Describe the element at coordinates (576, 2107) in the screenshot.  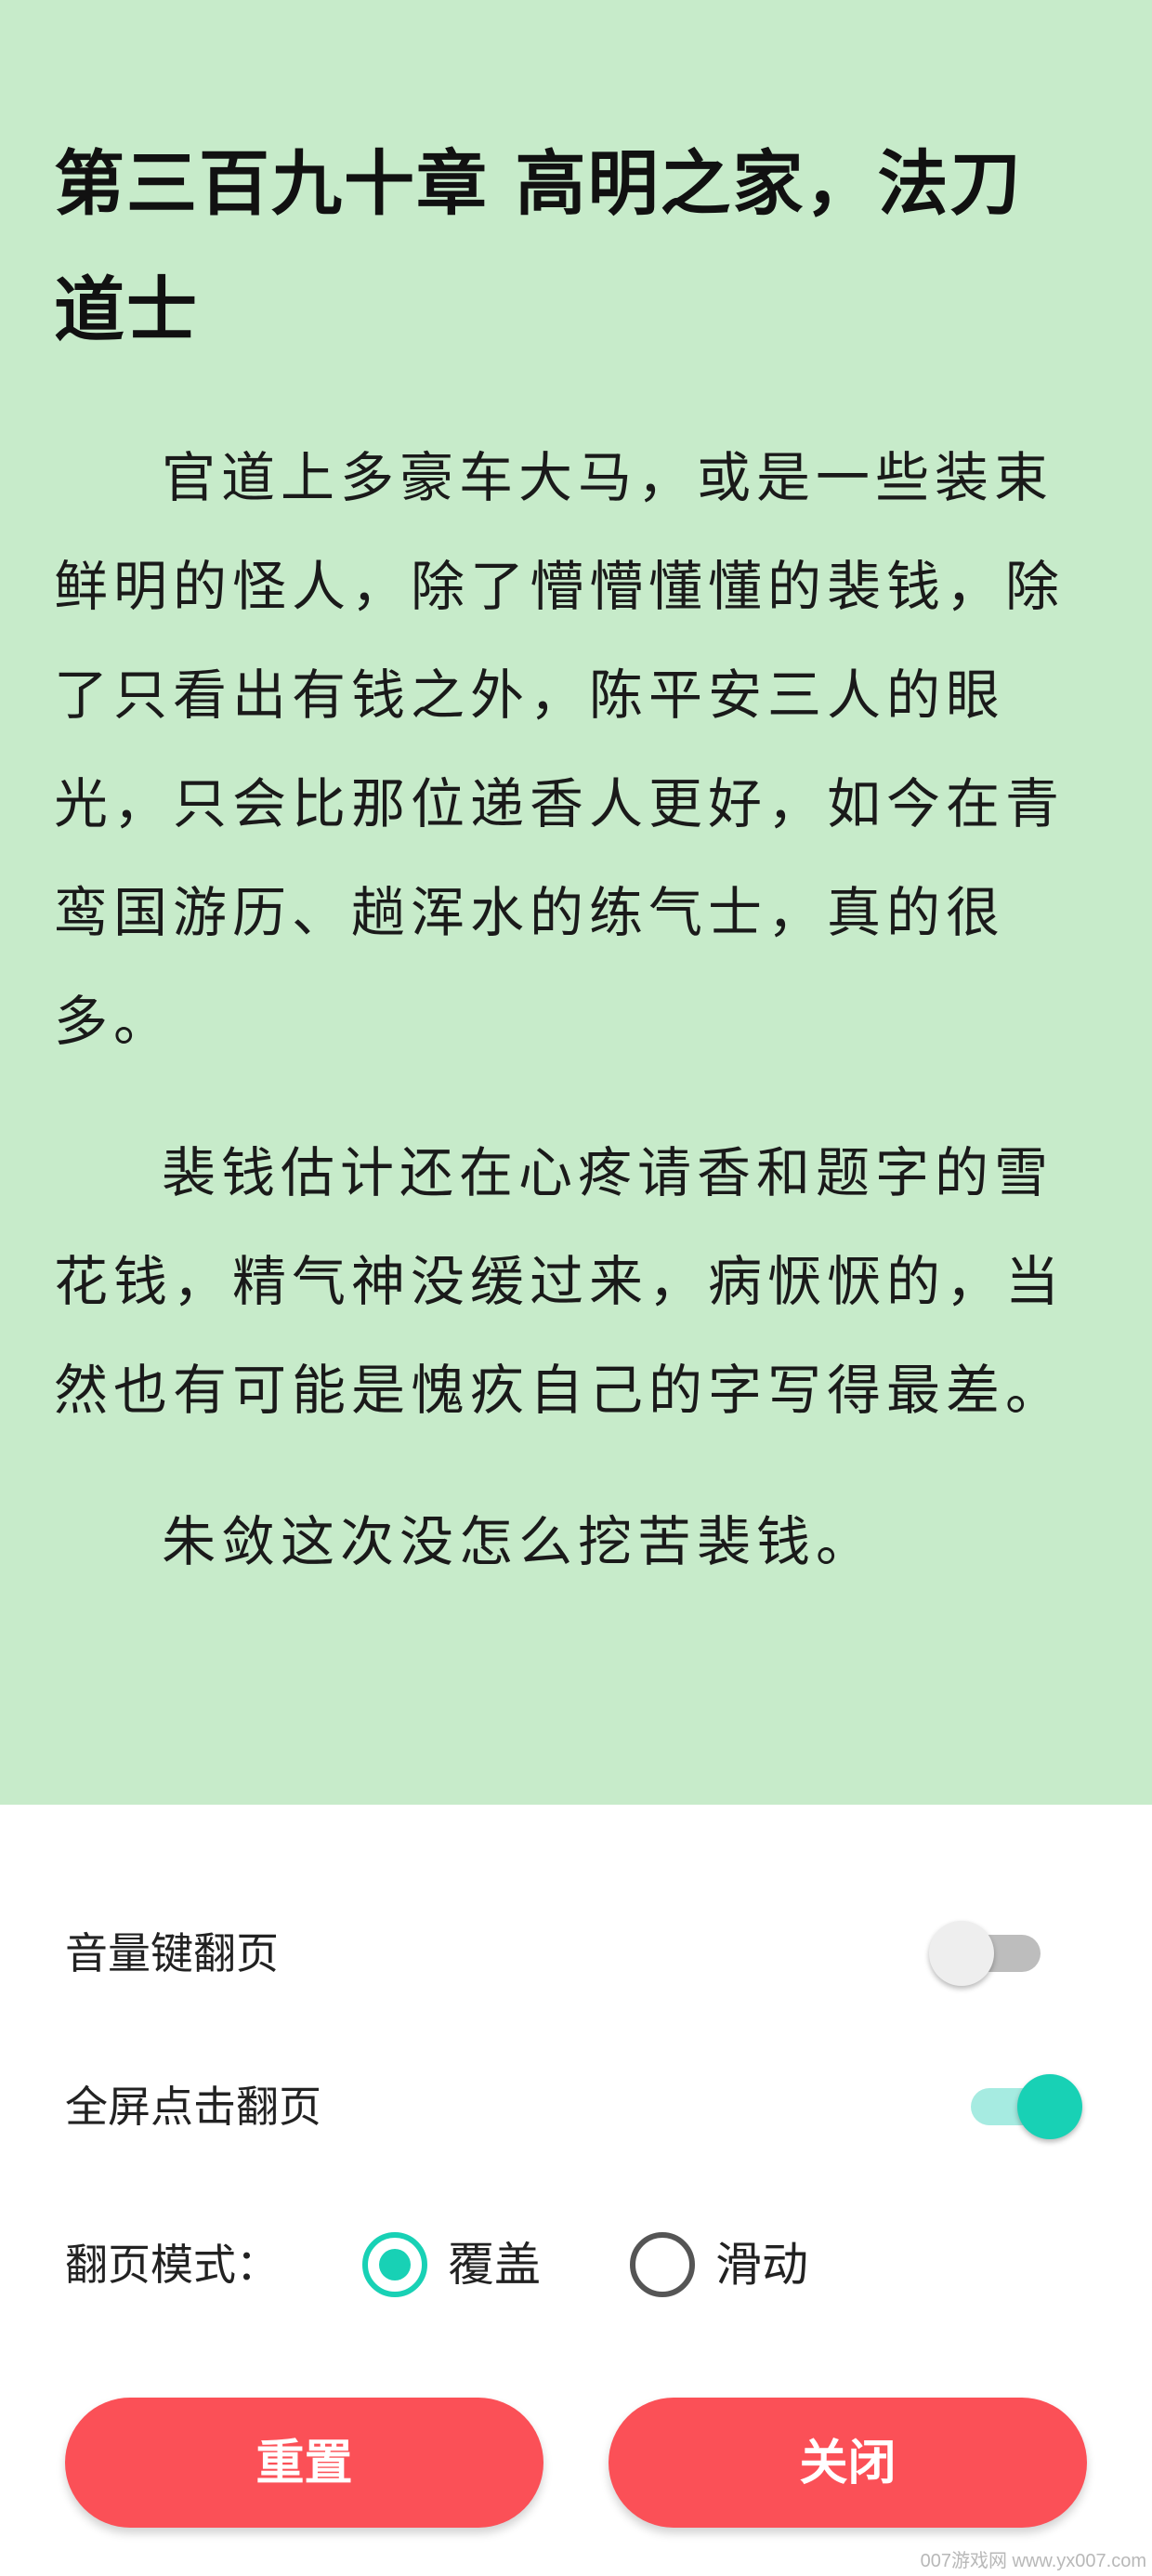
I see `fullscreen-tap-flip-row: 全屏点击翻页` at that location.